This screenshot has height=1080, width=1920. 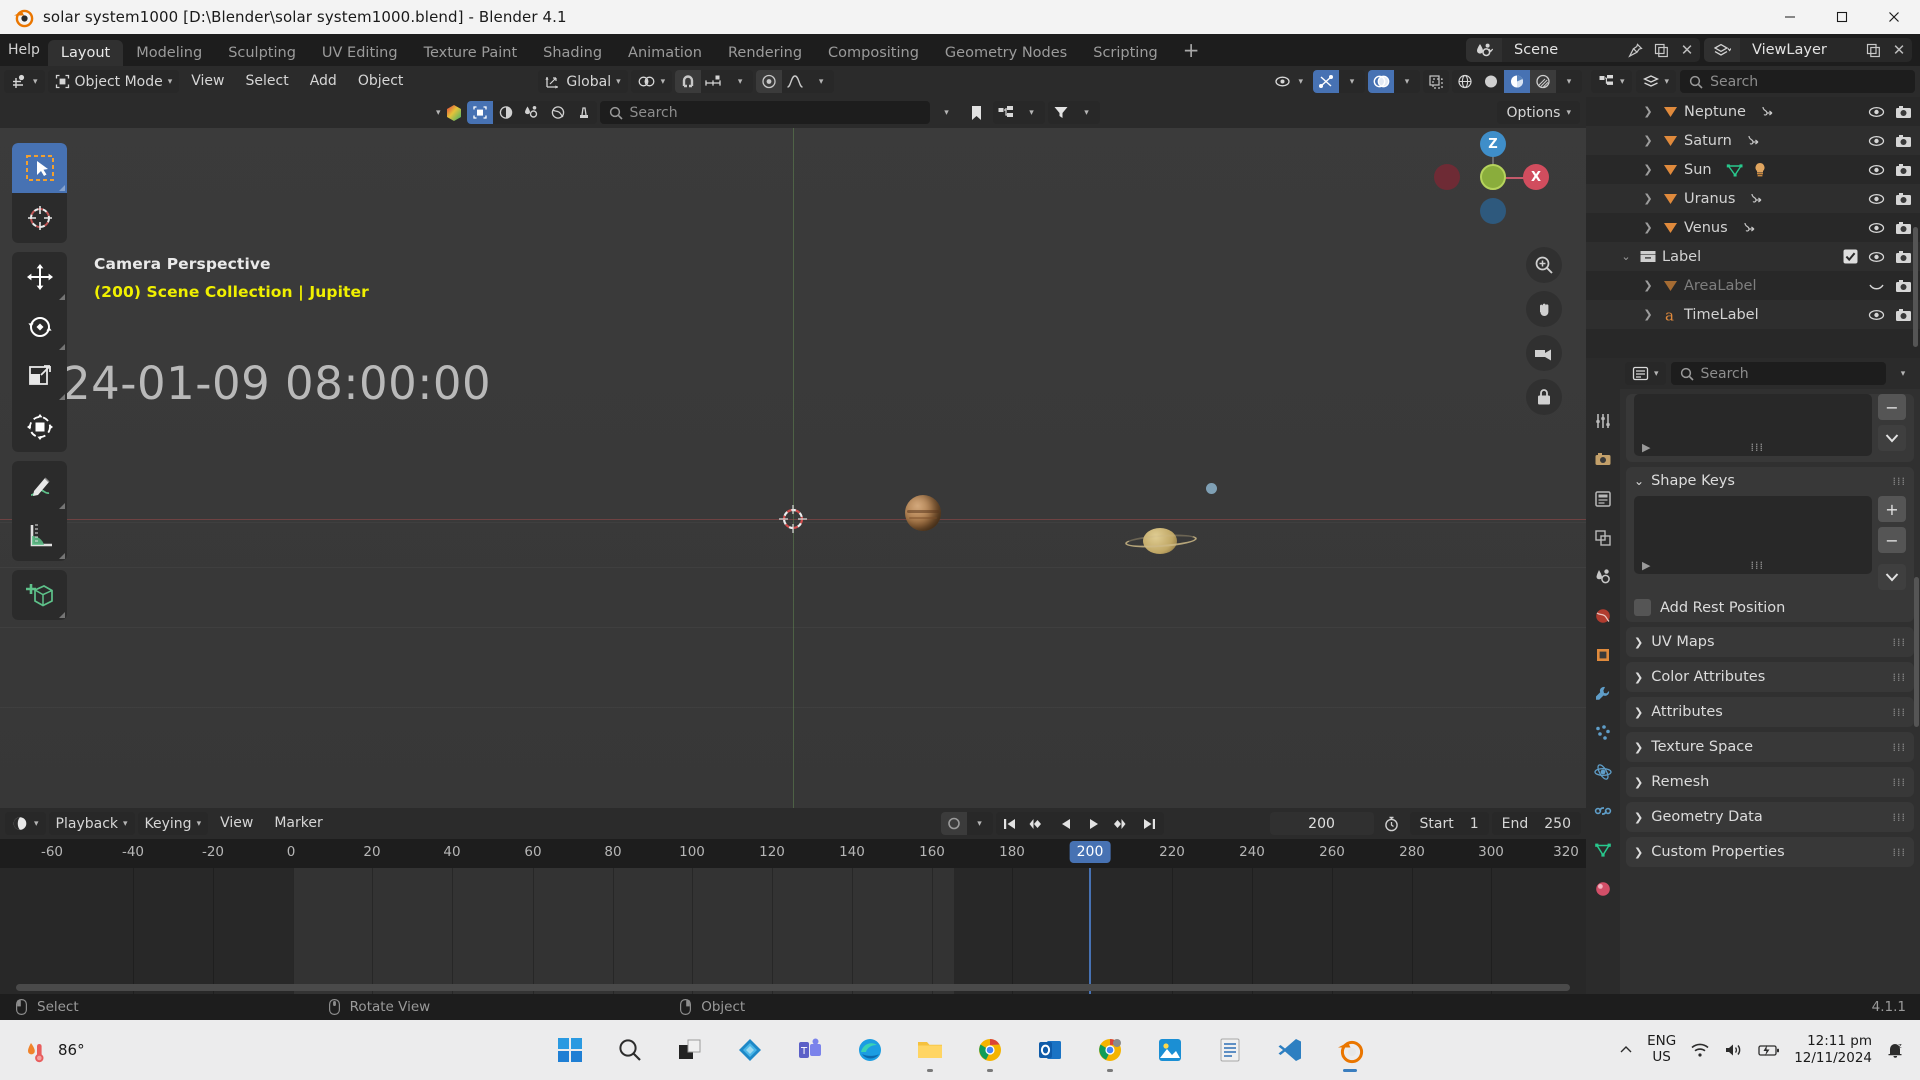 What do you see at coordinates (1094, 823) in the screenshot?
I see `play-button` at bounding box center [1094, 823].